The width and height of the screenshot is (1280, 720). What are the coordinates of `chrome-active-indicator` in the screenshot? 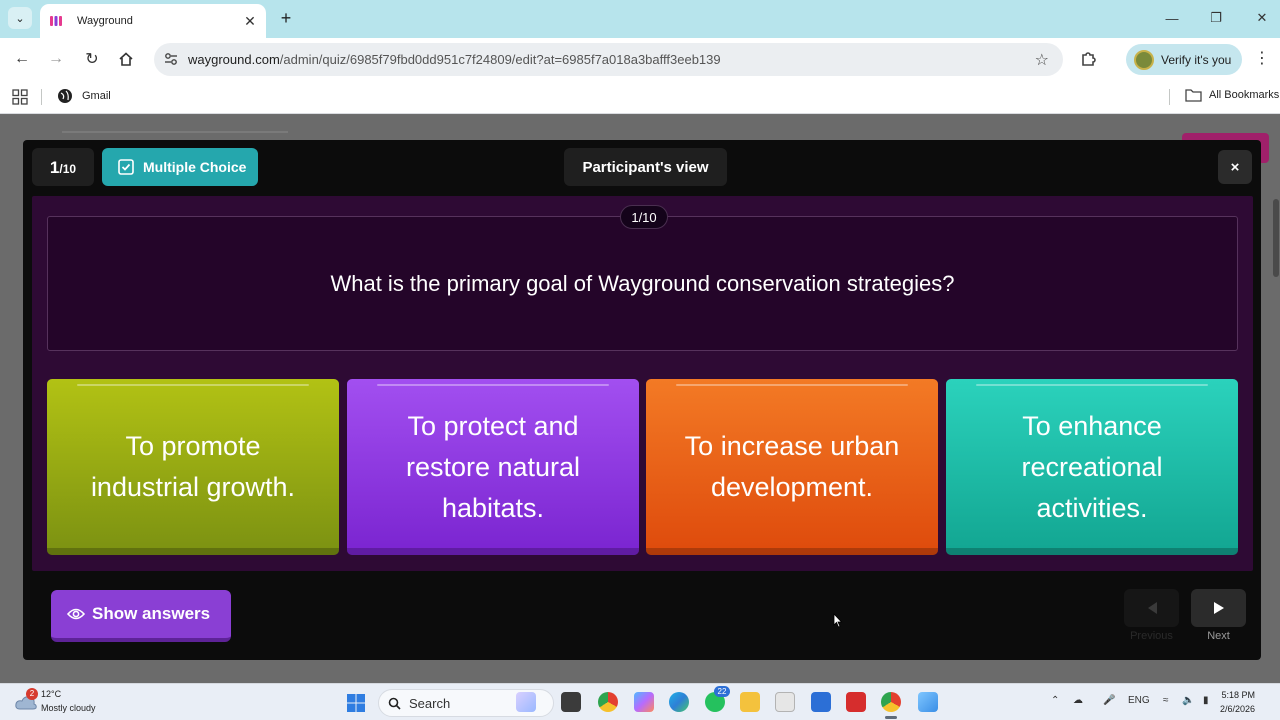 It's located at (891, 717).